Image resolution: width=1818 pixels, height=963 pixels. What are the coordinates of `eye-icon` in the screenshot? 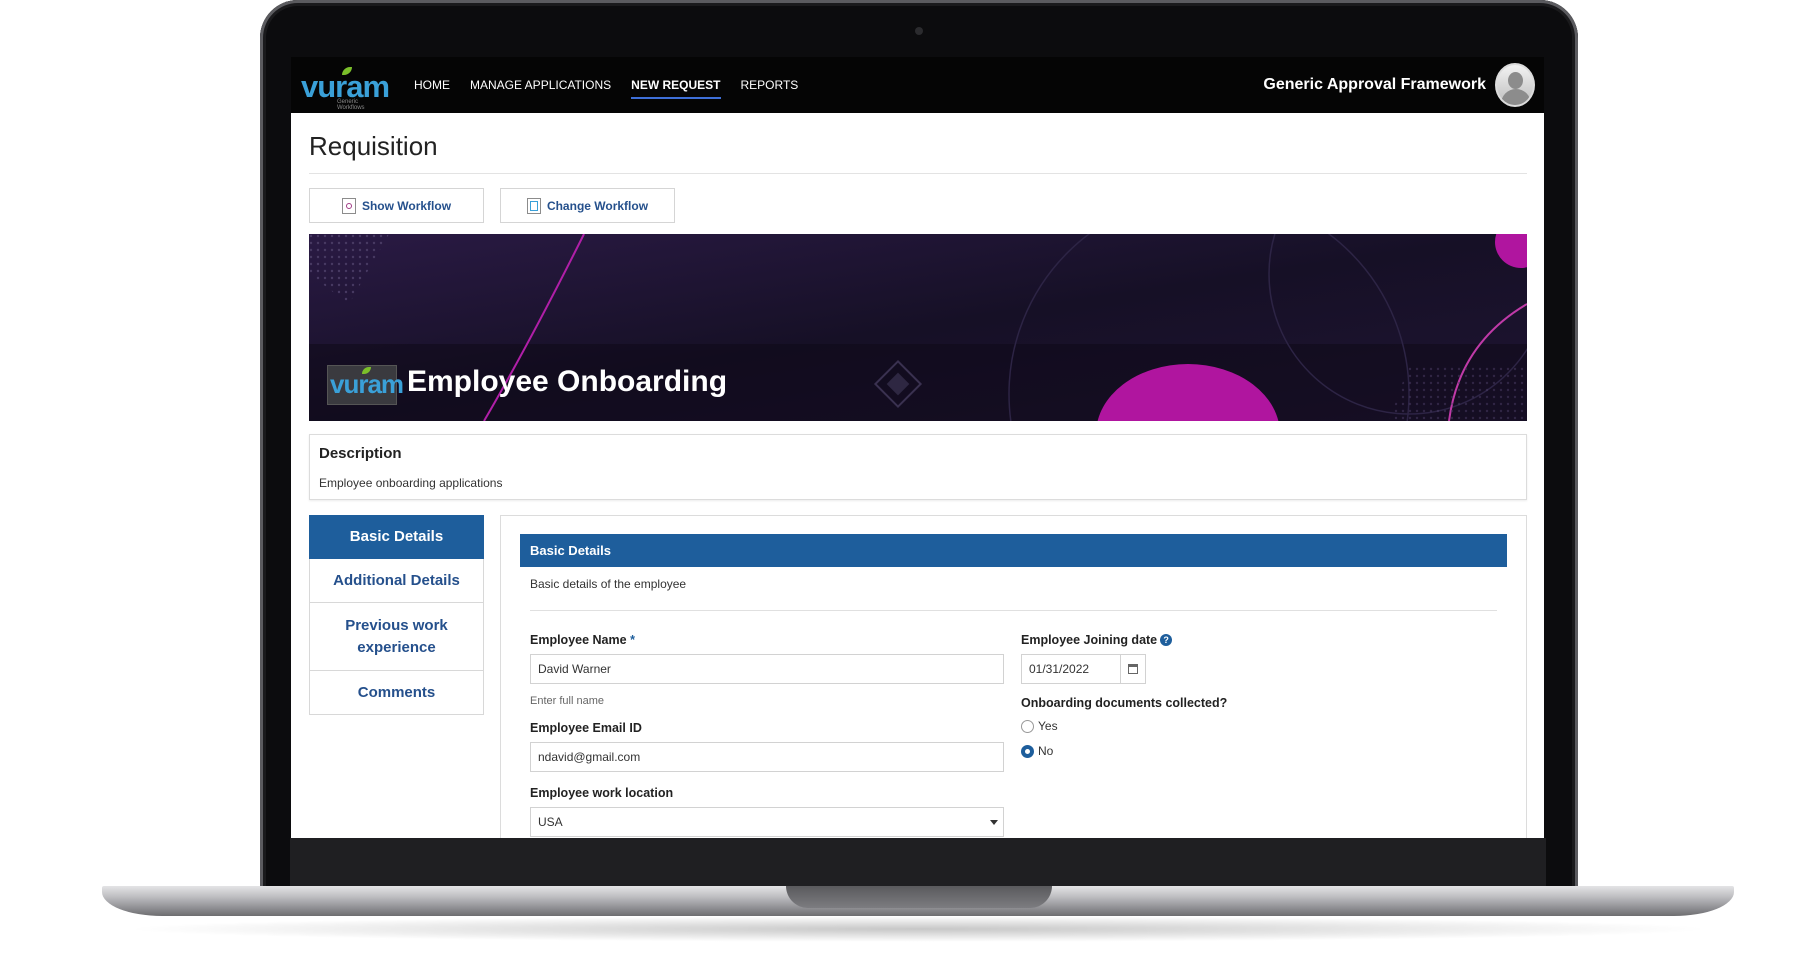 It's located at (348, 205).